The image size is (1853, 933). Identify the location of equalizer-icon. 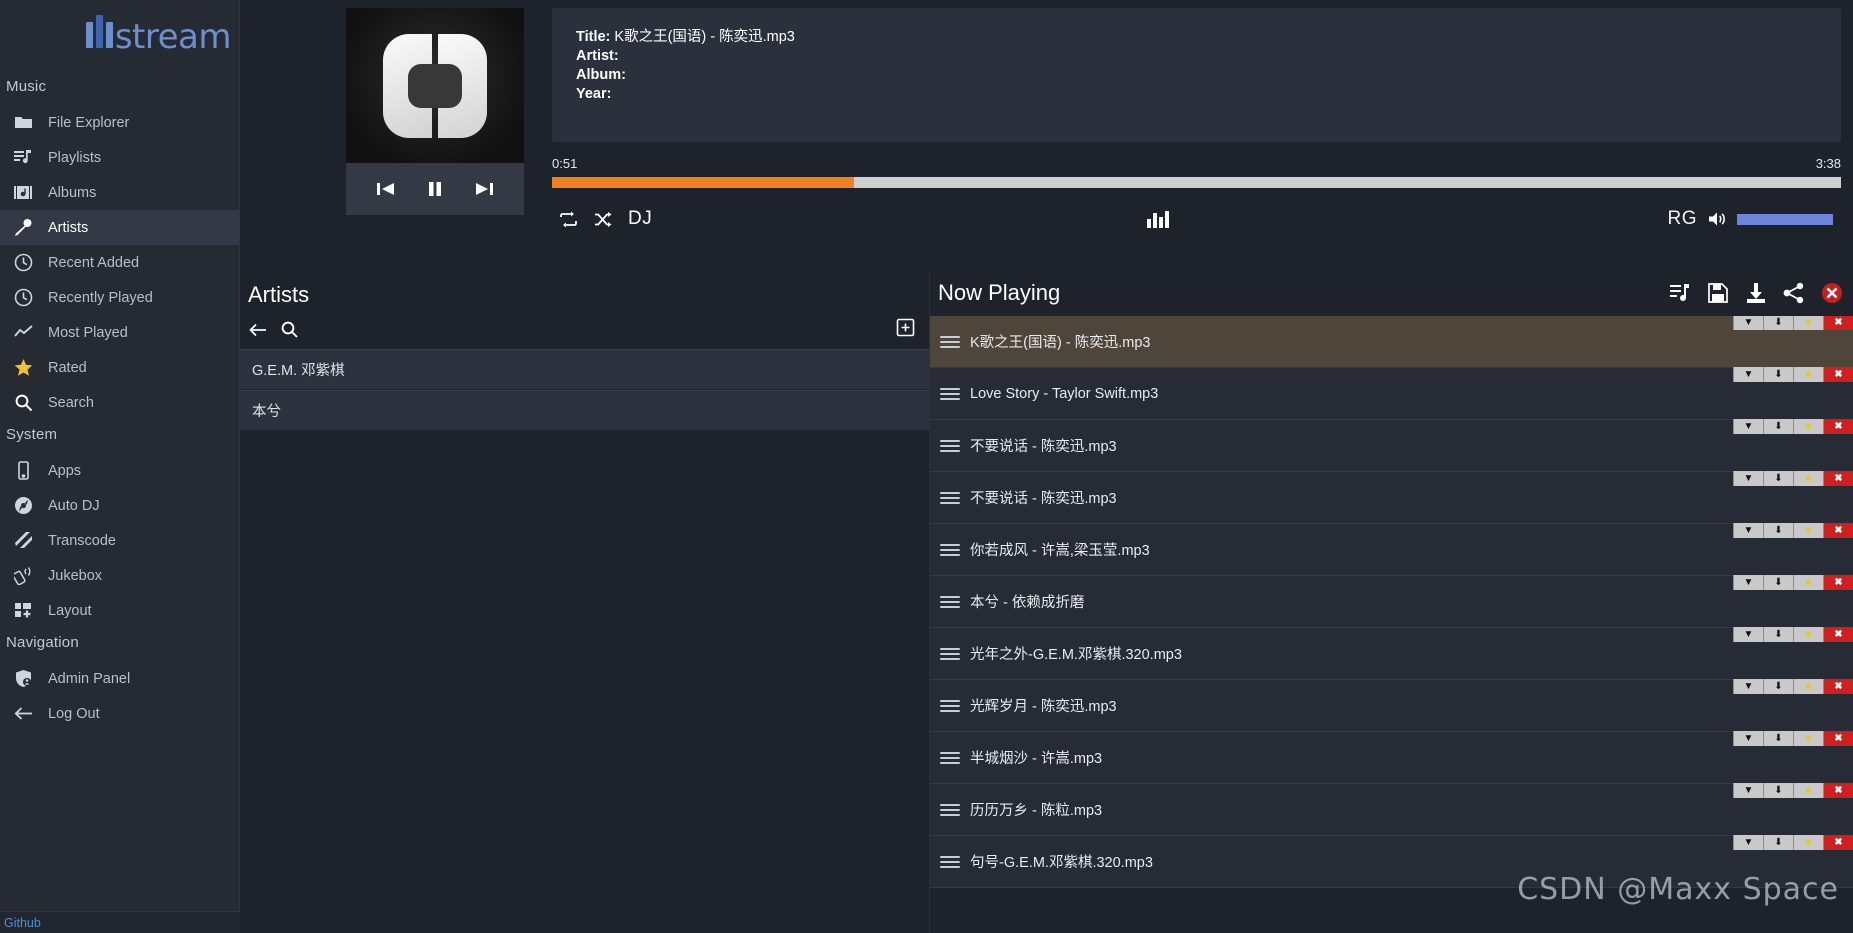
(1160, 219).